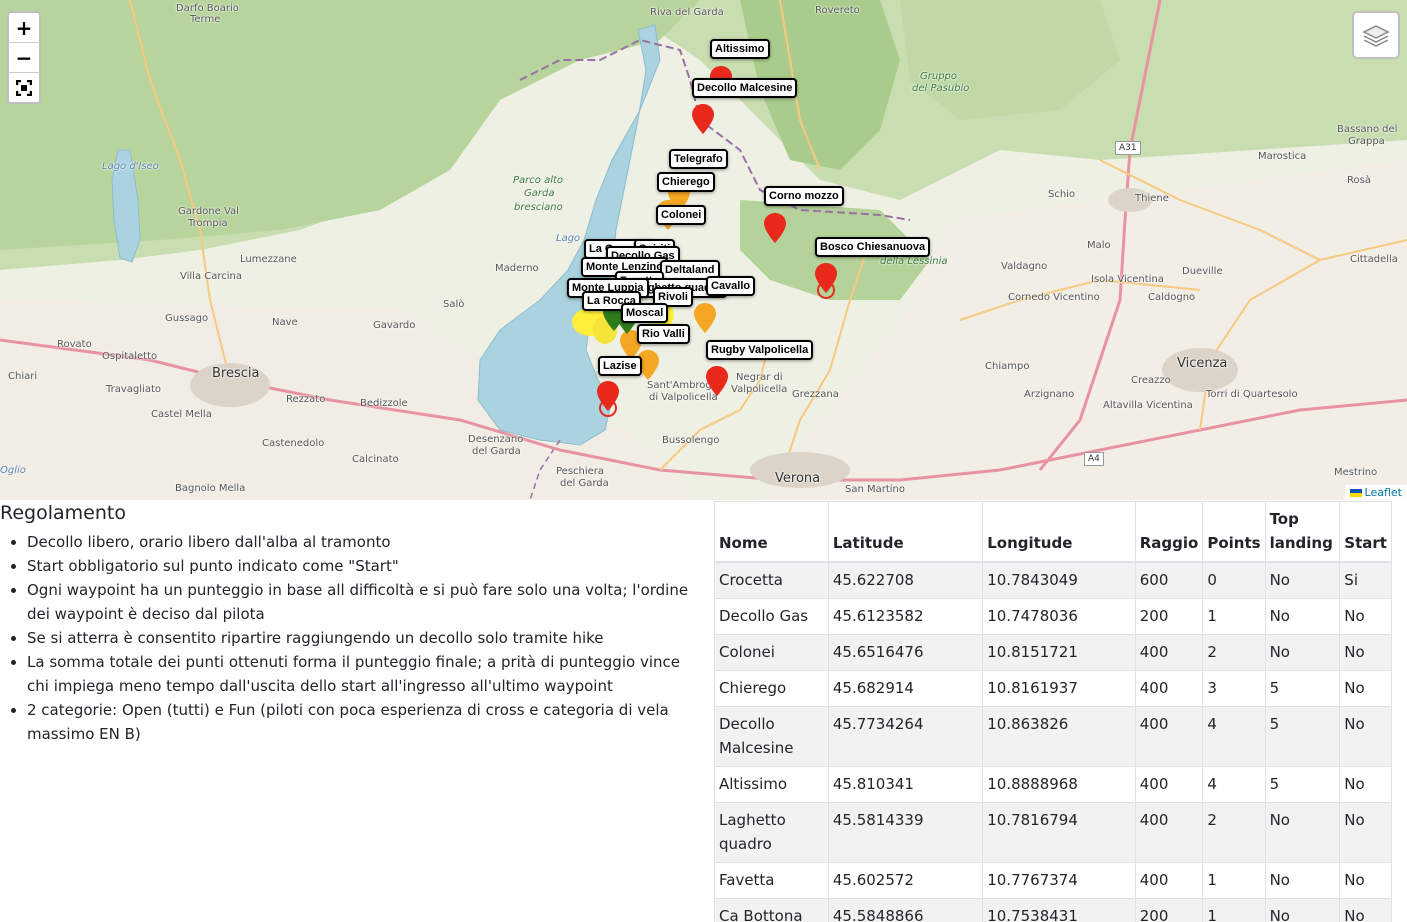 This screenshot has width=1407, height=922. I want to click on layers-button, so click(1376, 35).